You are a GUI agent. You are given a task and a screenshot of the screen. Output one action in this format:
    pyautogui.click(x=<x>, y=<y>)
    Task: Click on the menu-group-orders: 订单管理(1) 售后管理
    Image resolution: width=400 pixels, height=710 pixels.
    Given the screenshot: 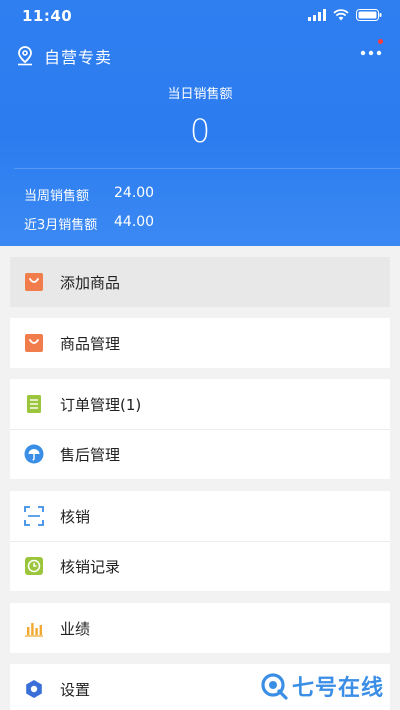 What is the action you would take?
    pyautogui.click(x=200, y=429)
    